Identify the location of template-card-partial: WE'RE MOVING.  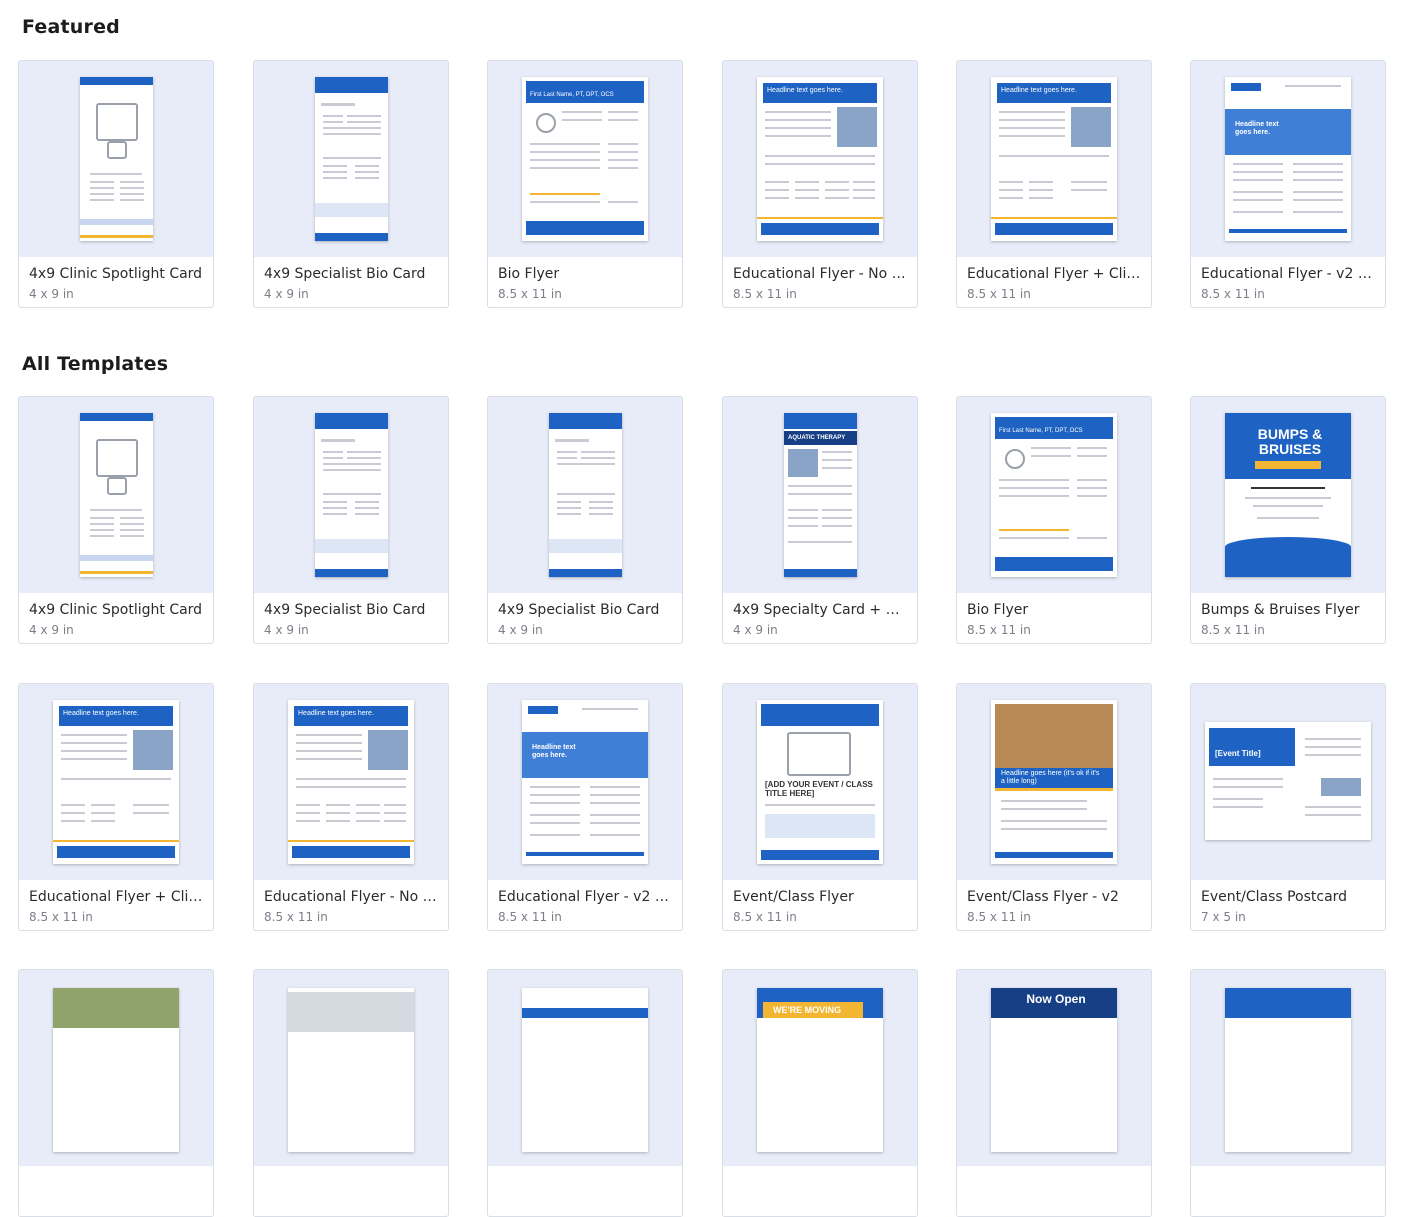
(820, 1093).